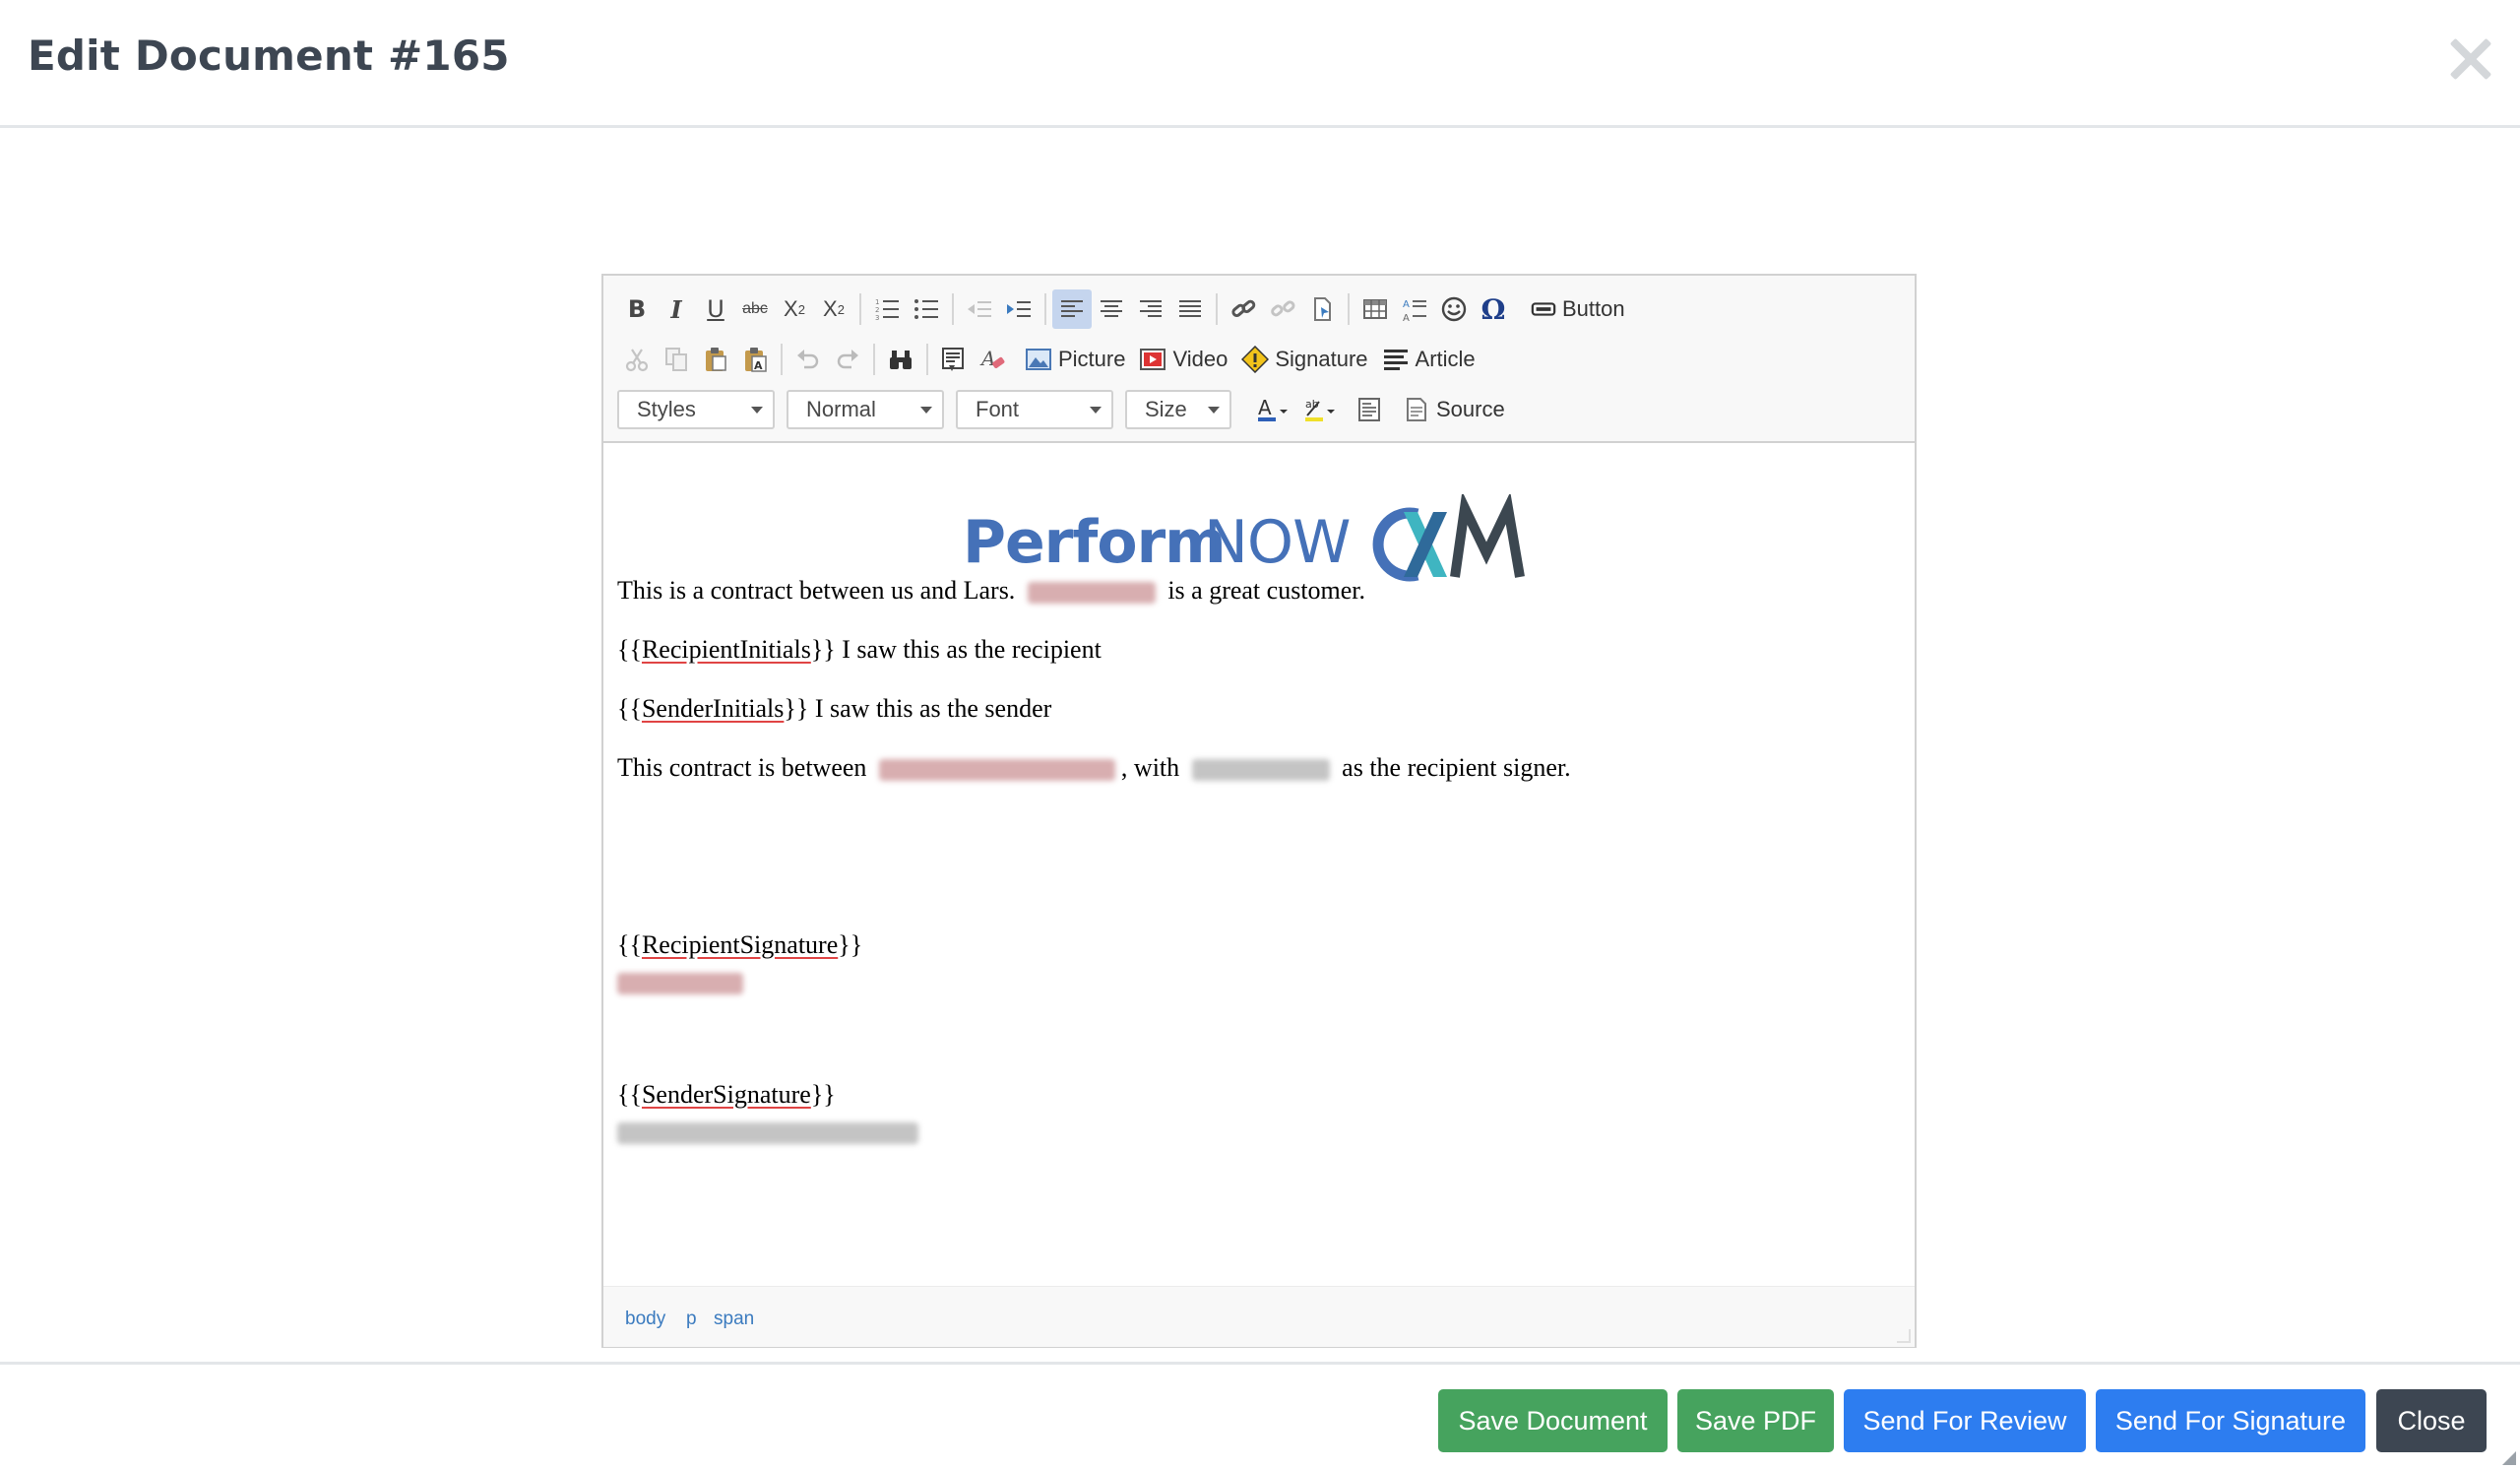 The width and height of the screenshot is (2520, 1469). I want to click on close-button: Close, so click(2431, 1420).